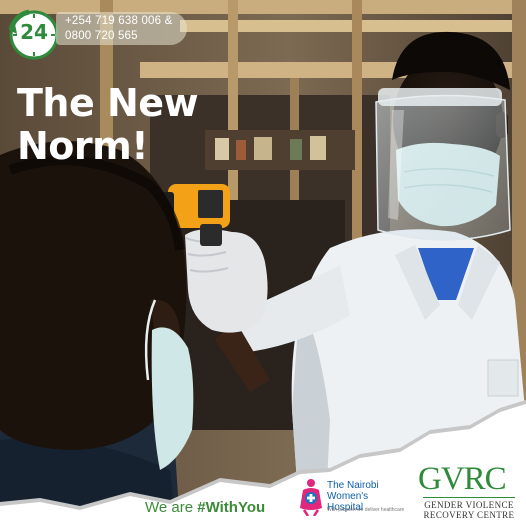  Describe the element at coordinates (231, 507) in the screenshot. I see `hashtag: #WithYou` at that location.